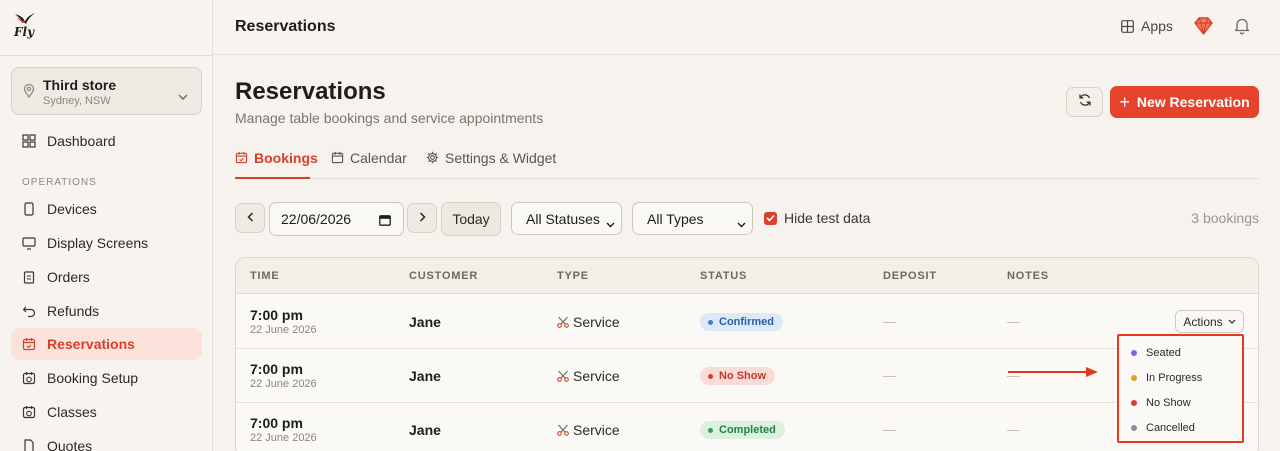 This screenshot has height=451, width=1280. I want to click on customer-name: Jane, so click(425, 322).